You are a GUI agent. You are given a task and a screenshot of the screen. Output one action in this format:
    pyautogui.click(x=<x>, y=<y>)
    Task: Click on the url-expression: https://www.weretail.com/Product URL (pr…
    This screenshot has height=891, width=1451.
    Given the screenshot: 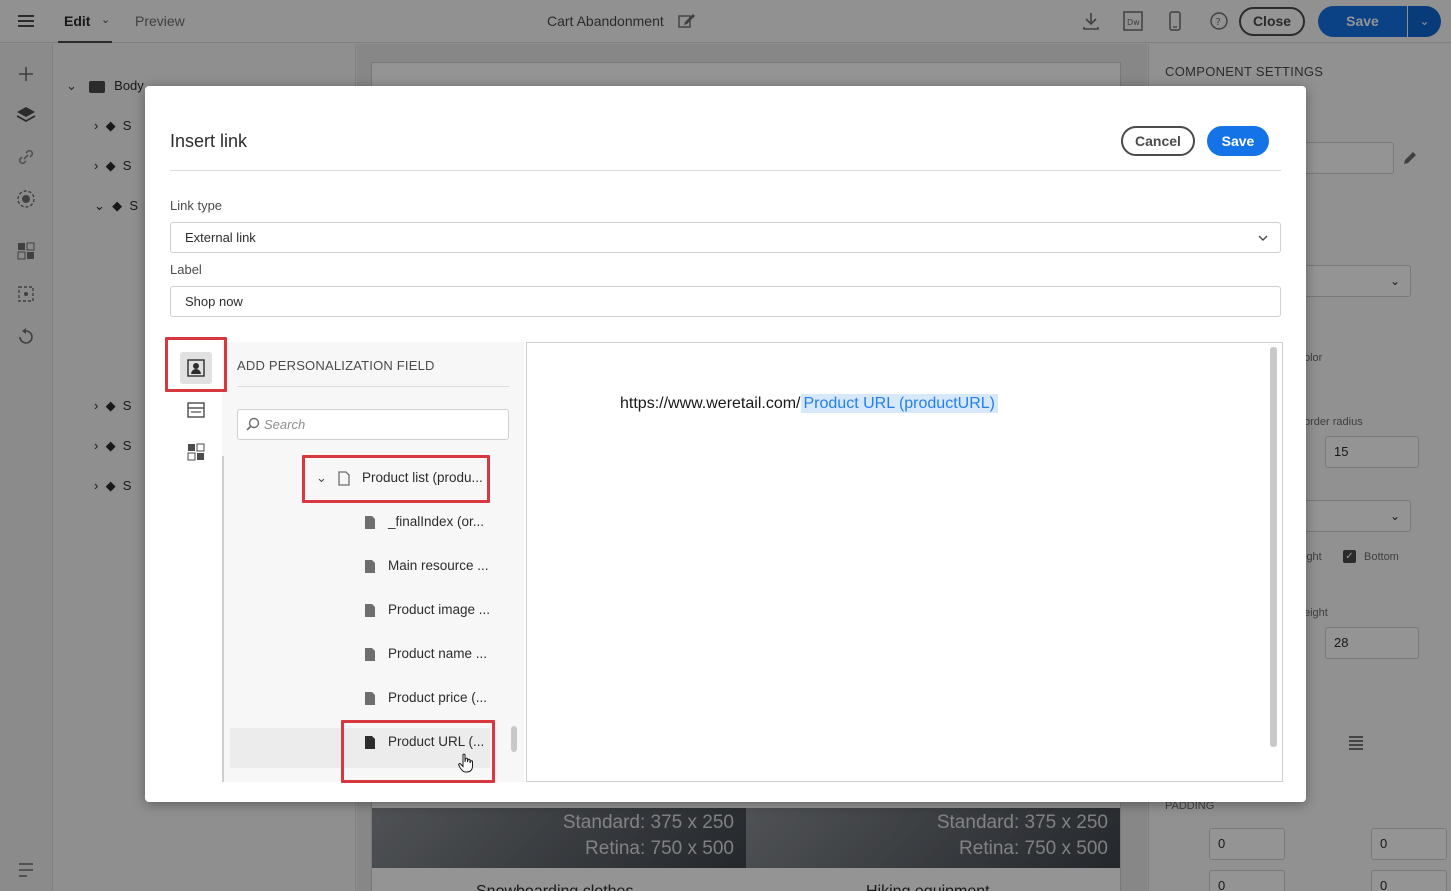 What is the action you would take?
    pyautogui.click(x=809, y=403)
    